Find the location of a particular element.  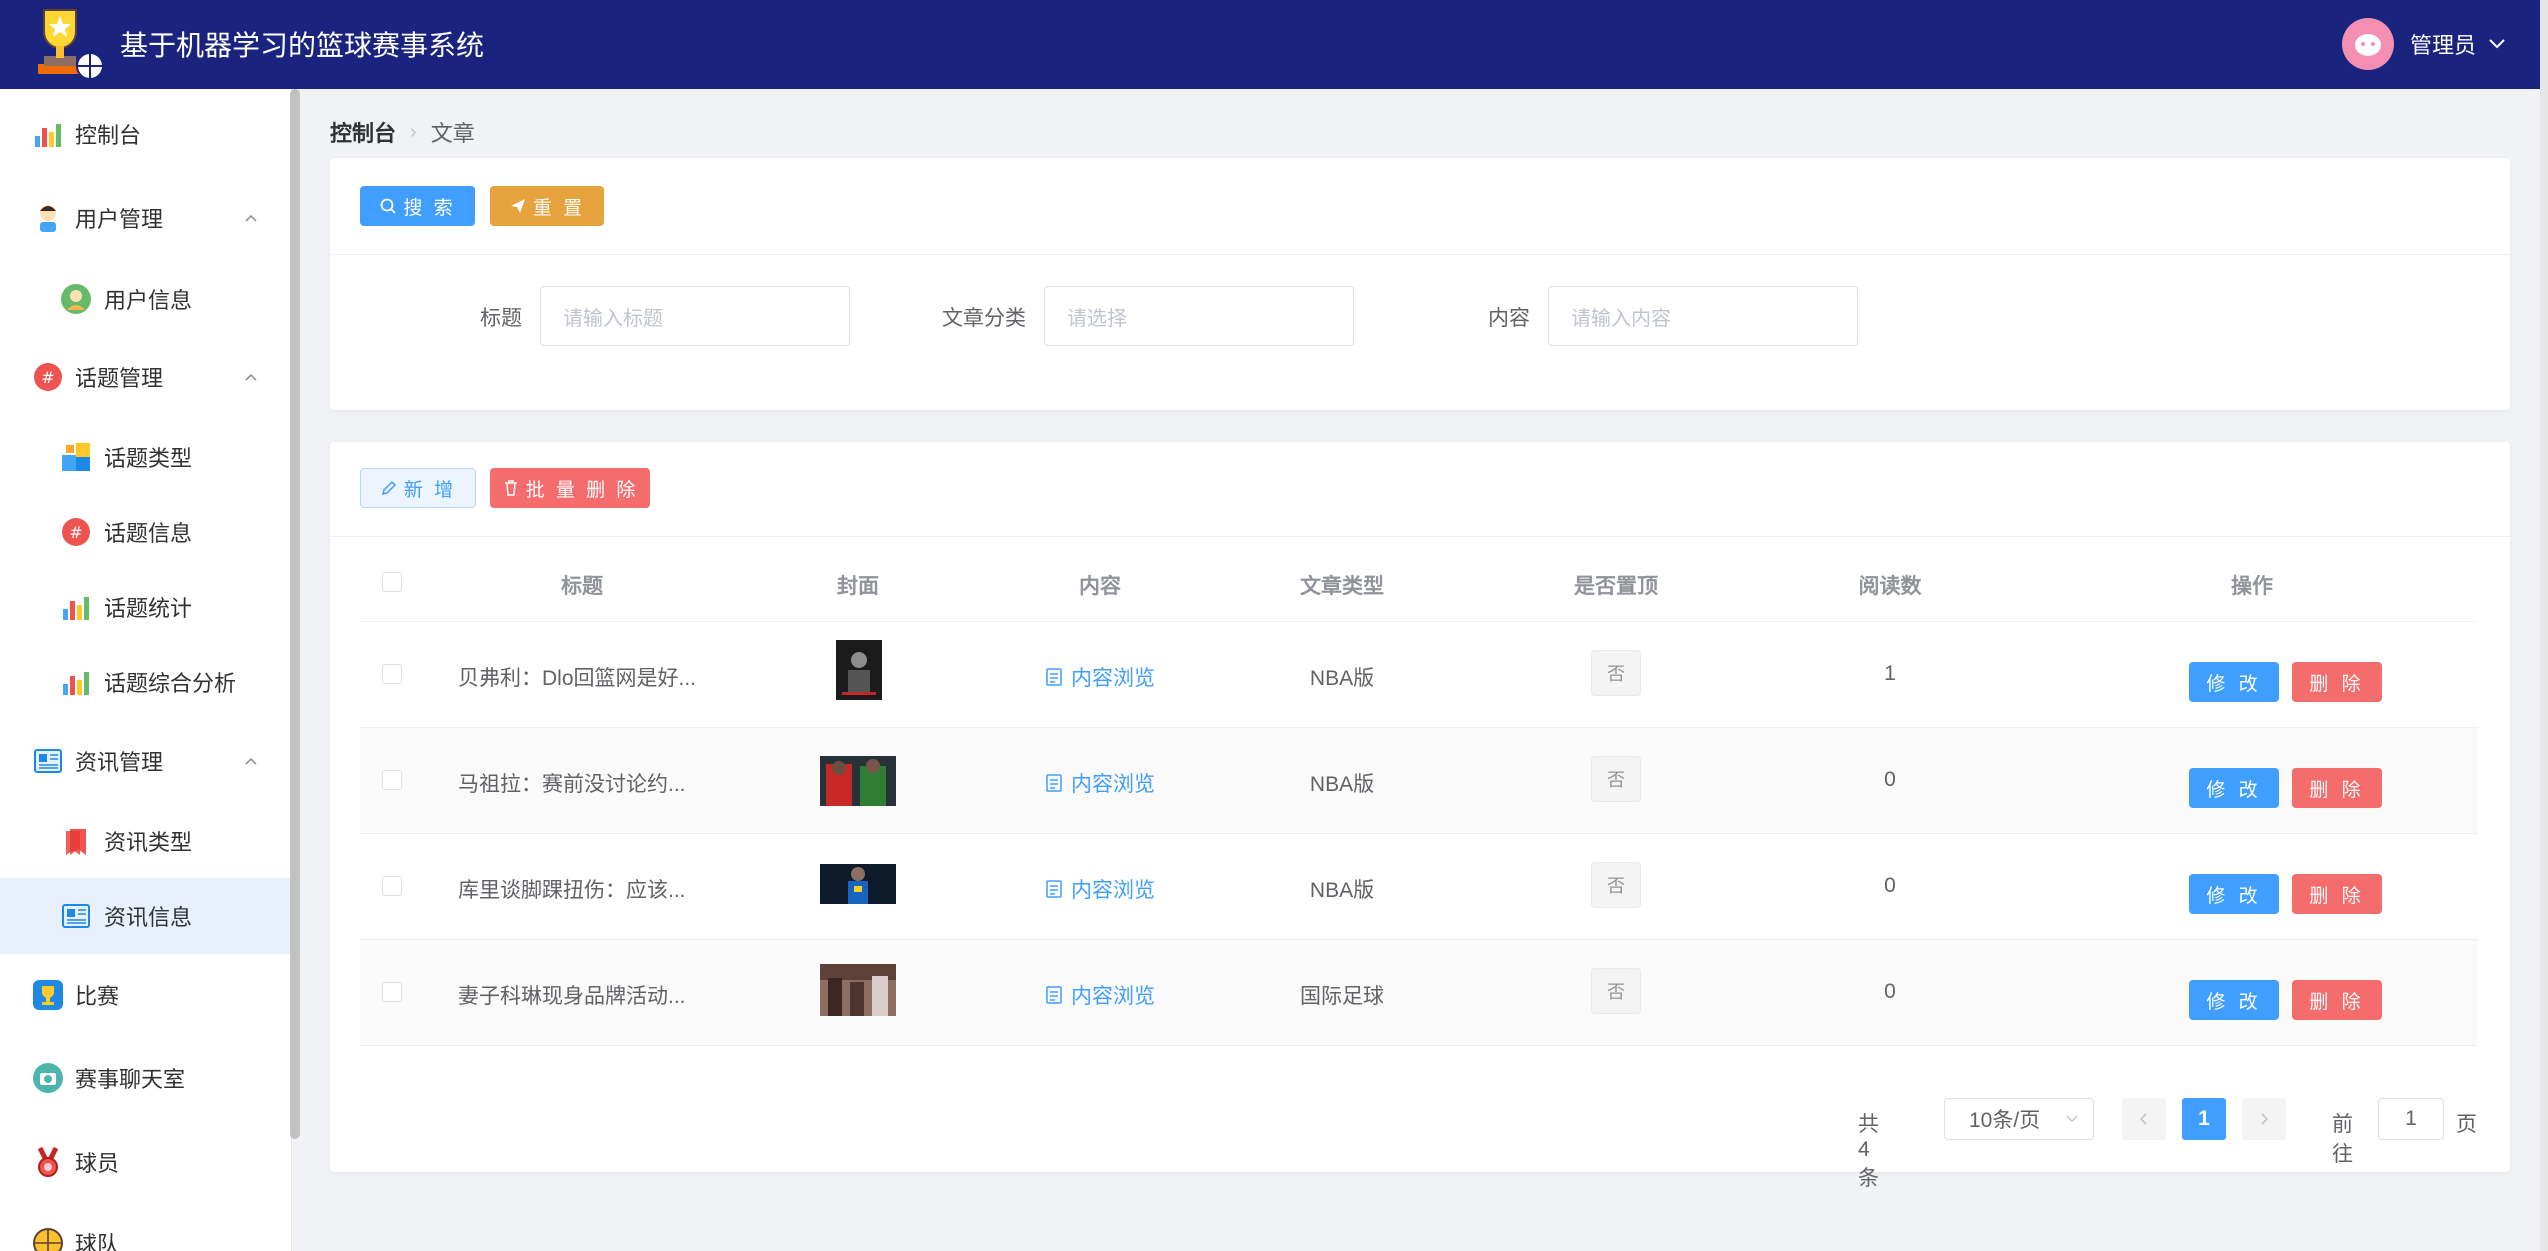

sidebar-item-topic-analysis: 话题综合分析 is located at coordinates (145, 682).